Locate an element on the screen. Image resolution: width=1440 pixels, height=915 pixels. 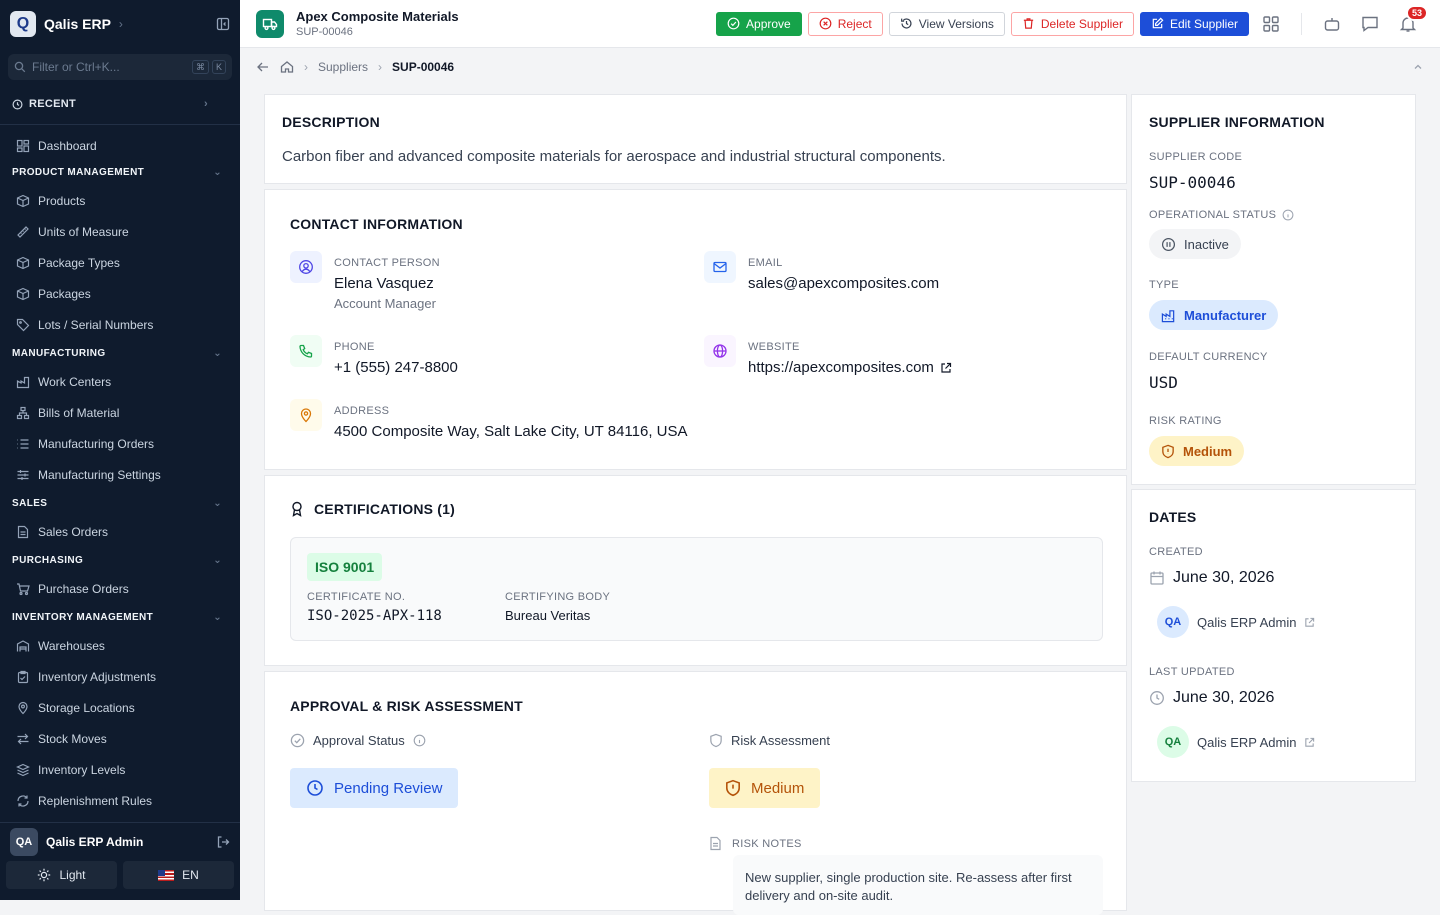
chevron-right-icon: › is located at coordinates (121, 24).